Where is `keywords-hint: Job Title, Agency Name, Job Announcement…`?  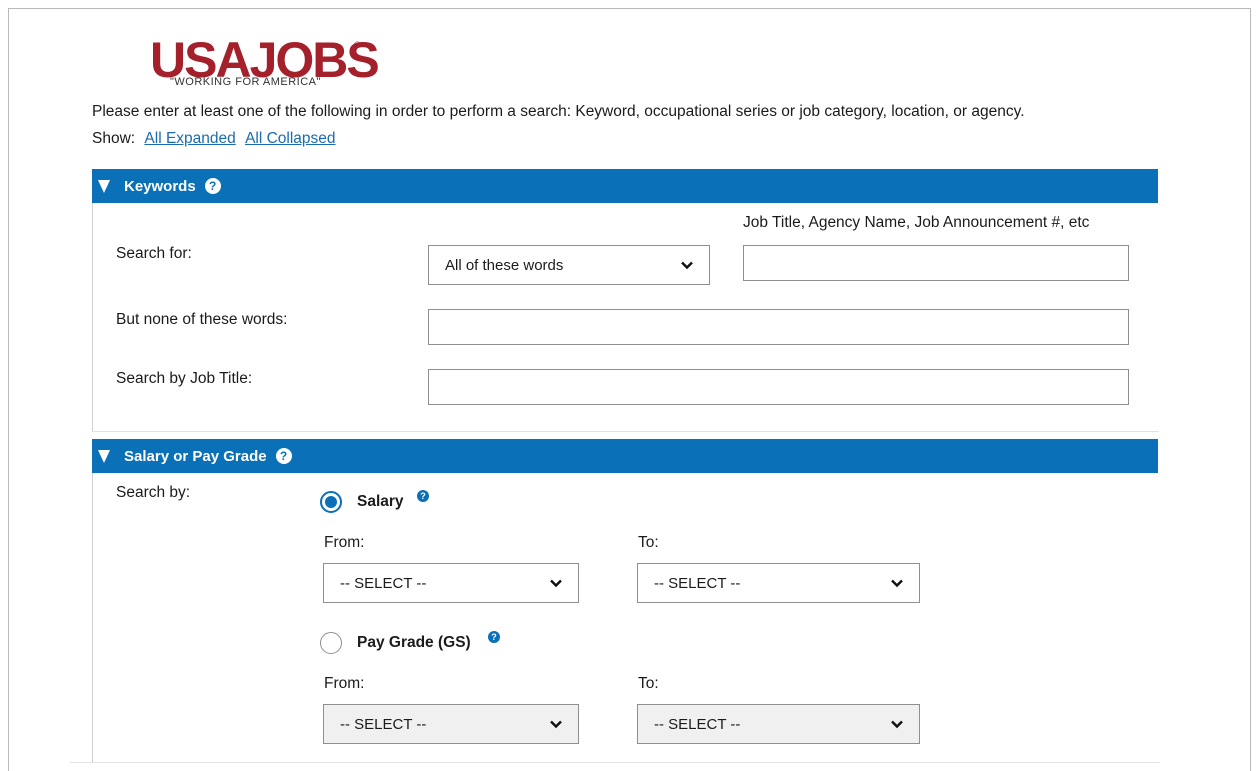
keywords-hint: Job Title, Agency Name, Job Announcement… is located at coordinates (916, 222).